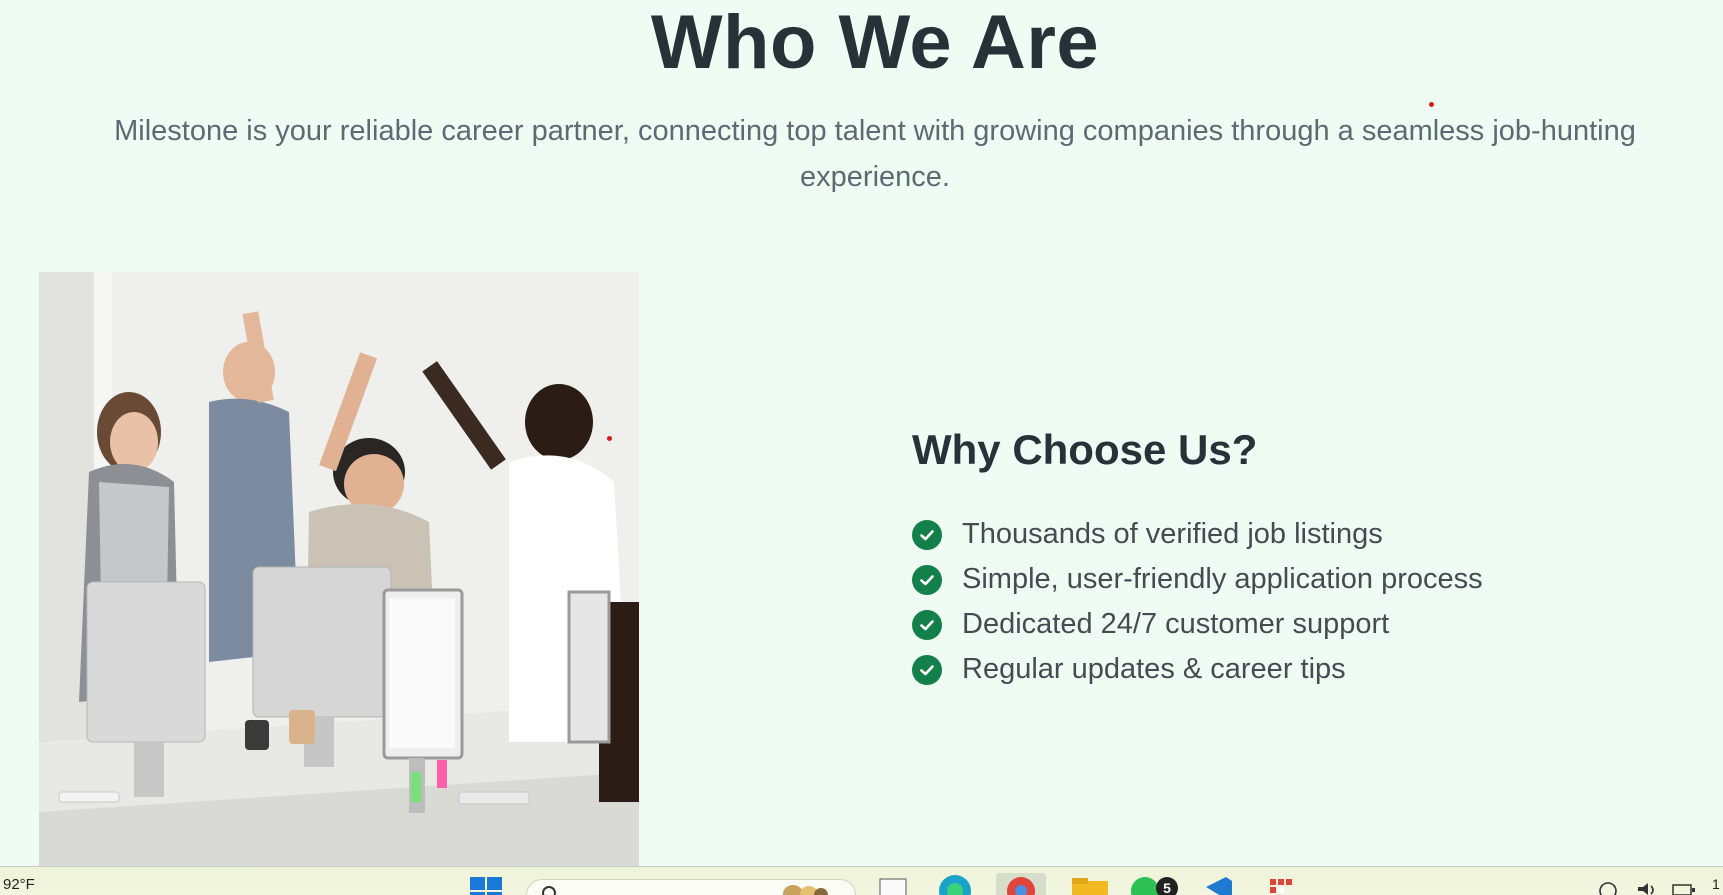 The width and height of the screenshot is (1723, 895). I want to click on chrome-browser-icon, so click(1021, 884).